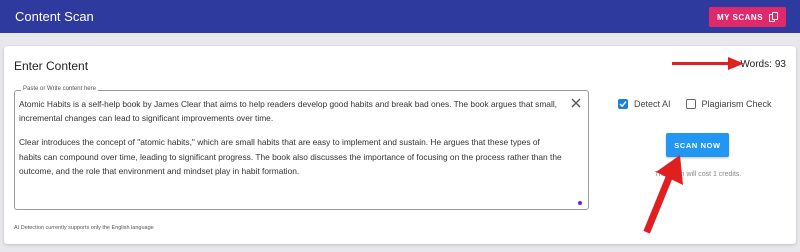  Describe the element at coordinates (576, 103) in the screenshot. I see `close-icon` at that location.